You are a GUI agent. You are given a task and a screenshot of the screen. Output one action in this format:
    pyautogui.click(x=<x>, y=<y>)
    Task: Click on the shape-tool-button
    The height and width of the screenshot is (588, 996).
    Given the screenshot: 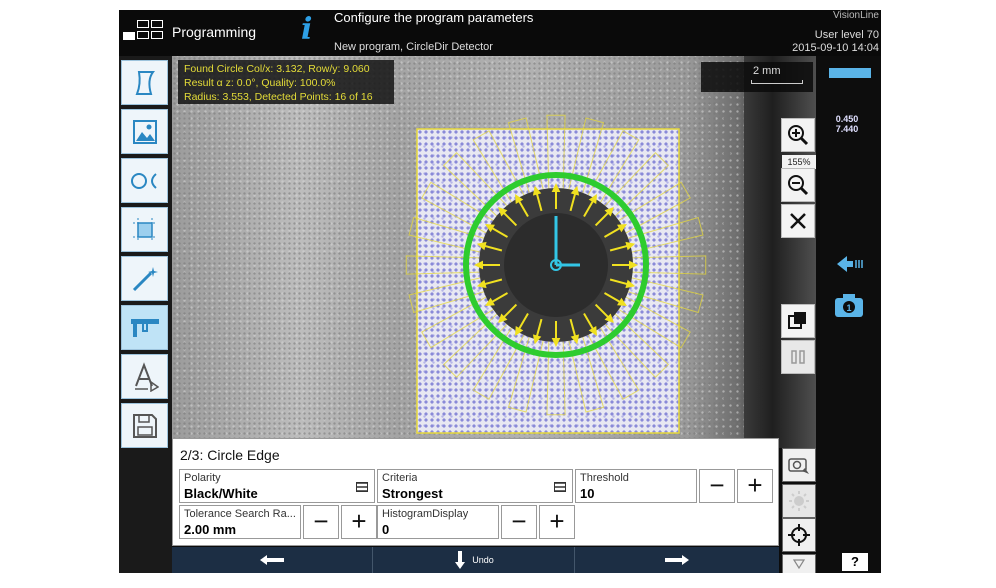 What is the action you would take?
    pyautogui.click(x=144, y=82)
    